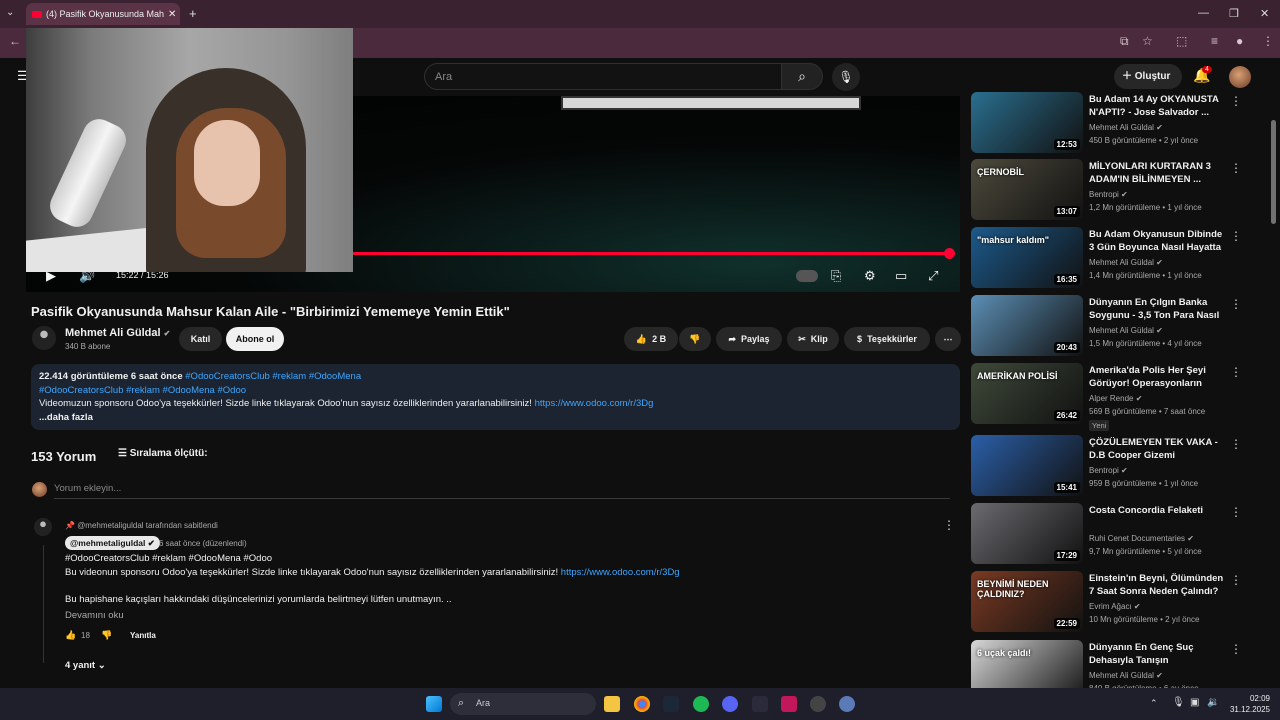 The width and height of the screenshot is (1280, 720). What do you see at coordinates (15, 41) in the screenshot?
I see `back-icon: ←` at bounding box center [15, 41].